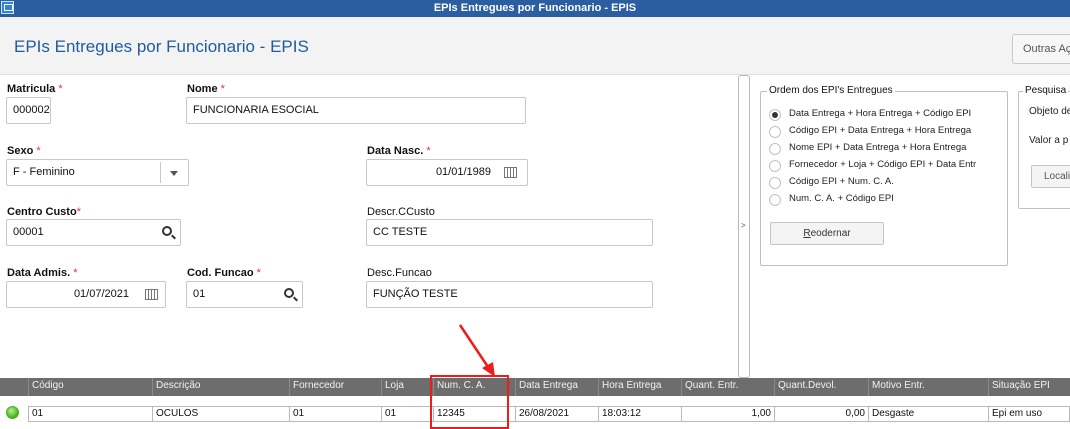 Image resolution: width=1070 pixels, height=429 pixels. Describe the element at coordinates (1050, 176) in the screenshot. I see `locate-button: Locali` at that location.